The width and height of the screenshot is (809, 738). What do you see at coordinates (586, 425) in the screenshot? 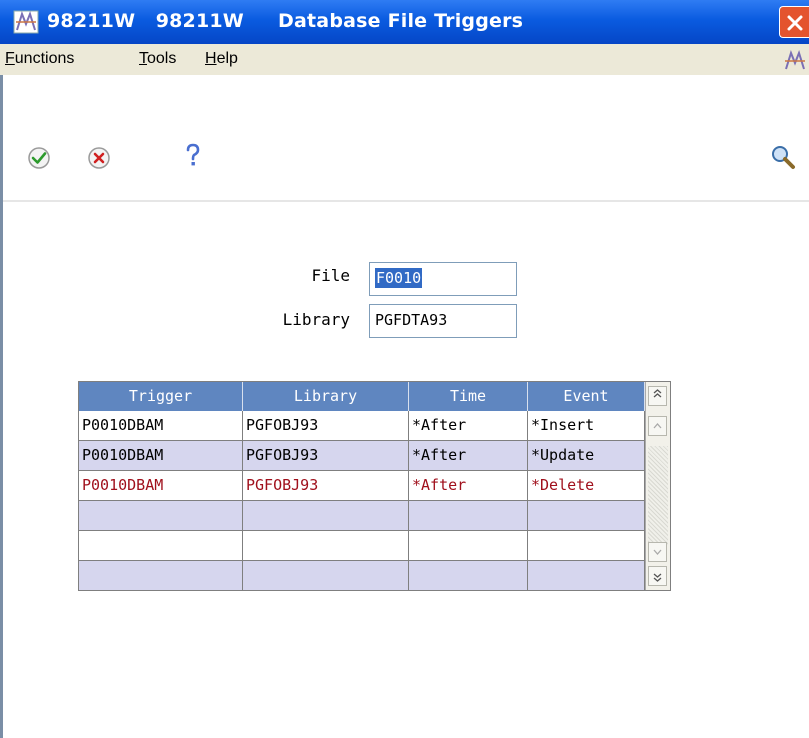
I see `cell-event: *Insert` at bounding box center [586, 425].